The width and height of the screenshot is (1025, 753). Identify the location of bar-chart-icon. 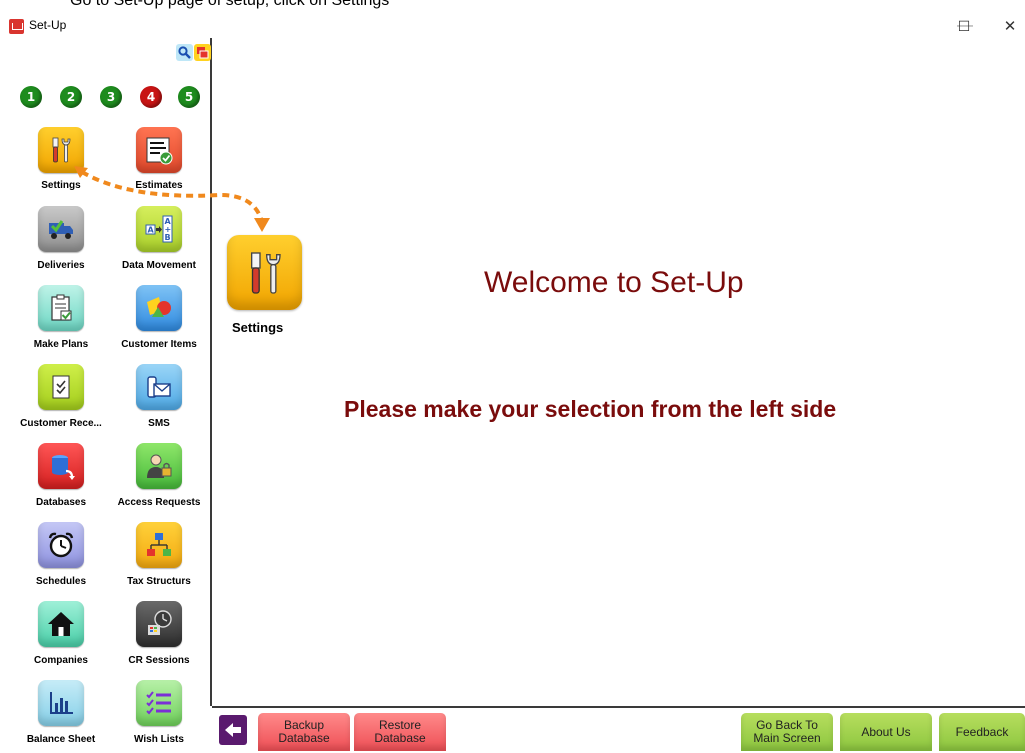
(61, 703).